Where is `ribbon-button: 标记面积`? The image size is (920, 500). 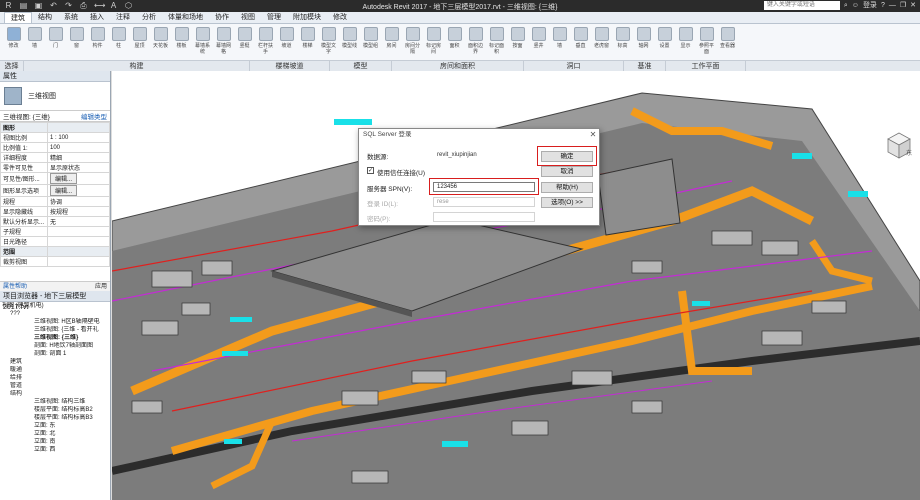 ribbon-button: 标记面积 is located at coordinates (496, 43).